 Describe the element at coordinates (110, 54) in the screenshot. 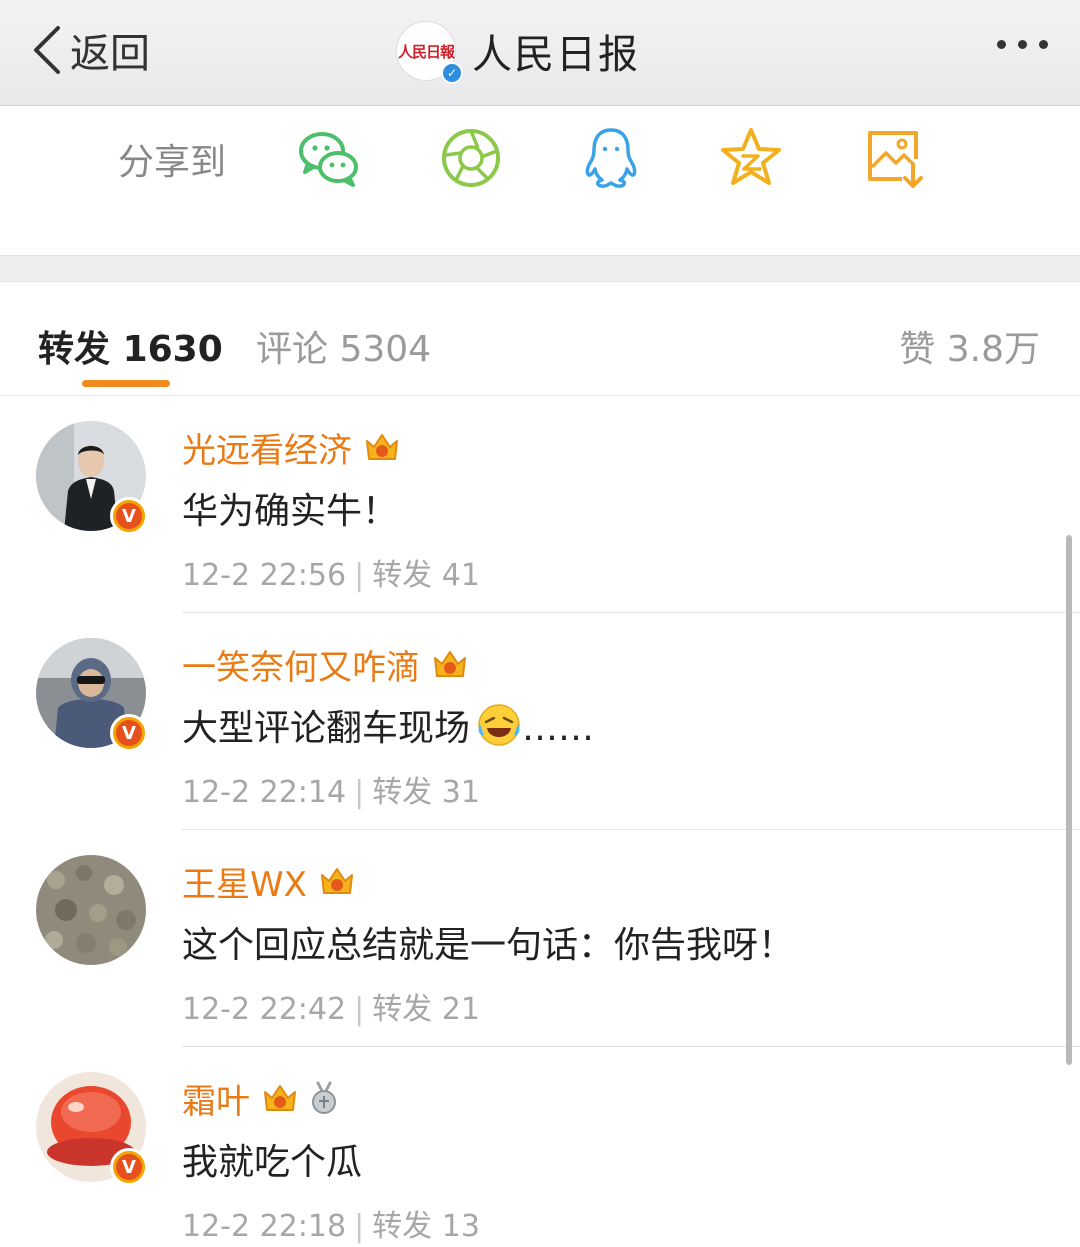

I see `back-label: 返回` at that location.